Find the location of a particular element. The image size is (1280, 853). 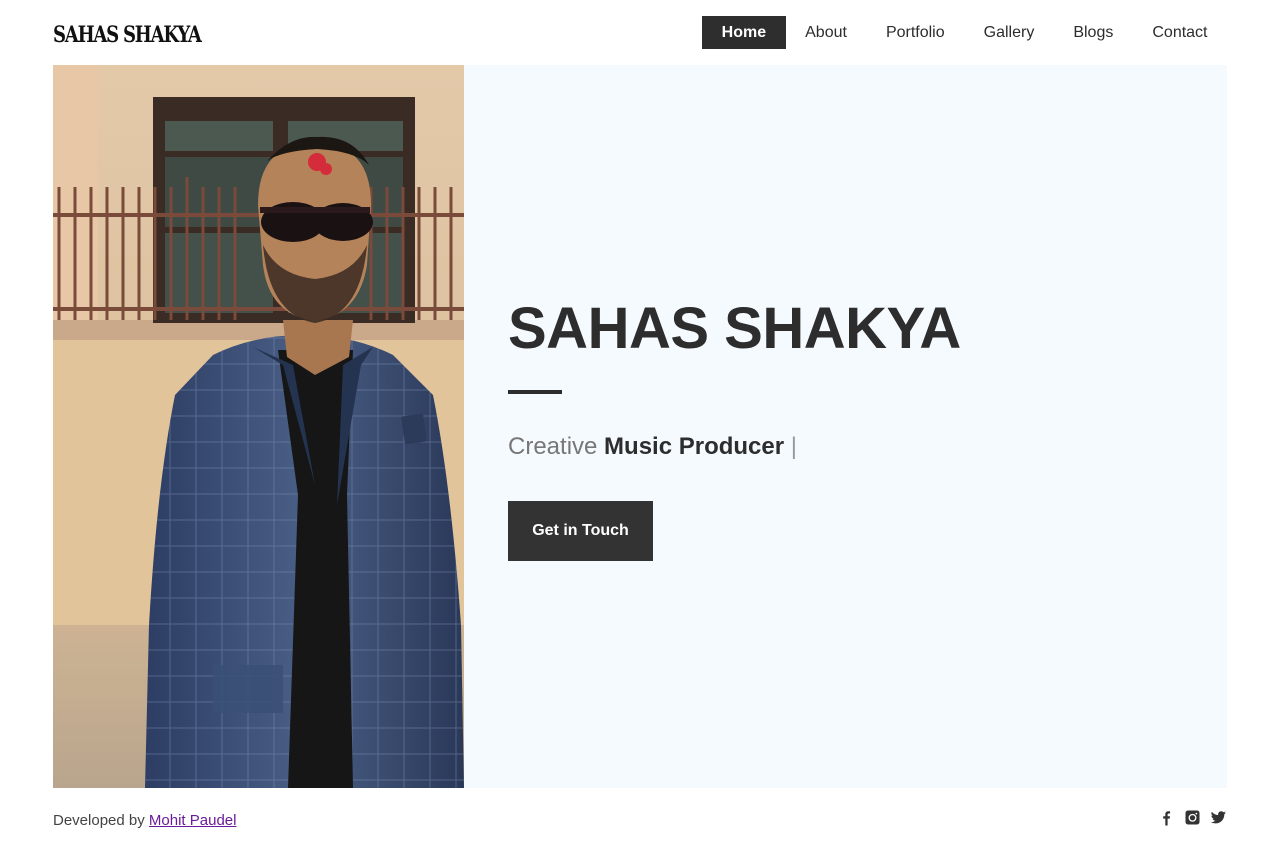

nav-home: Home is located at coordinates (744, 32).